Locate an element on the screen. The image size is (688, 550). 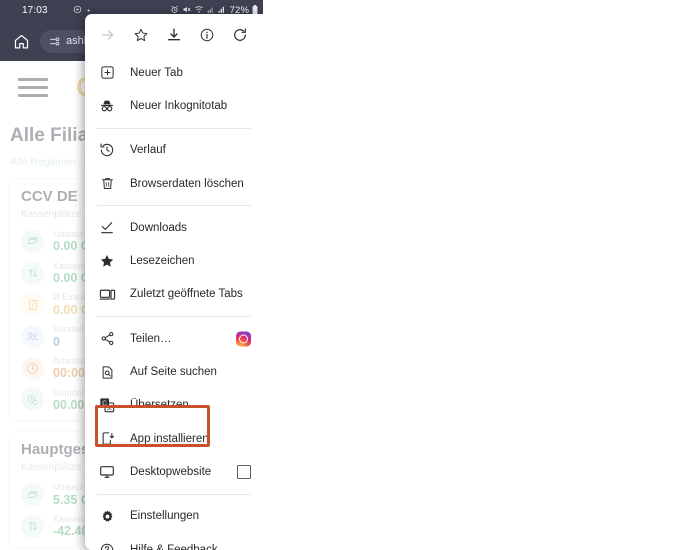
menu-item-label: Auf Seite suchen is located at coordinates (173, 372).